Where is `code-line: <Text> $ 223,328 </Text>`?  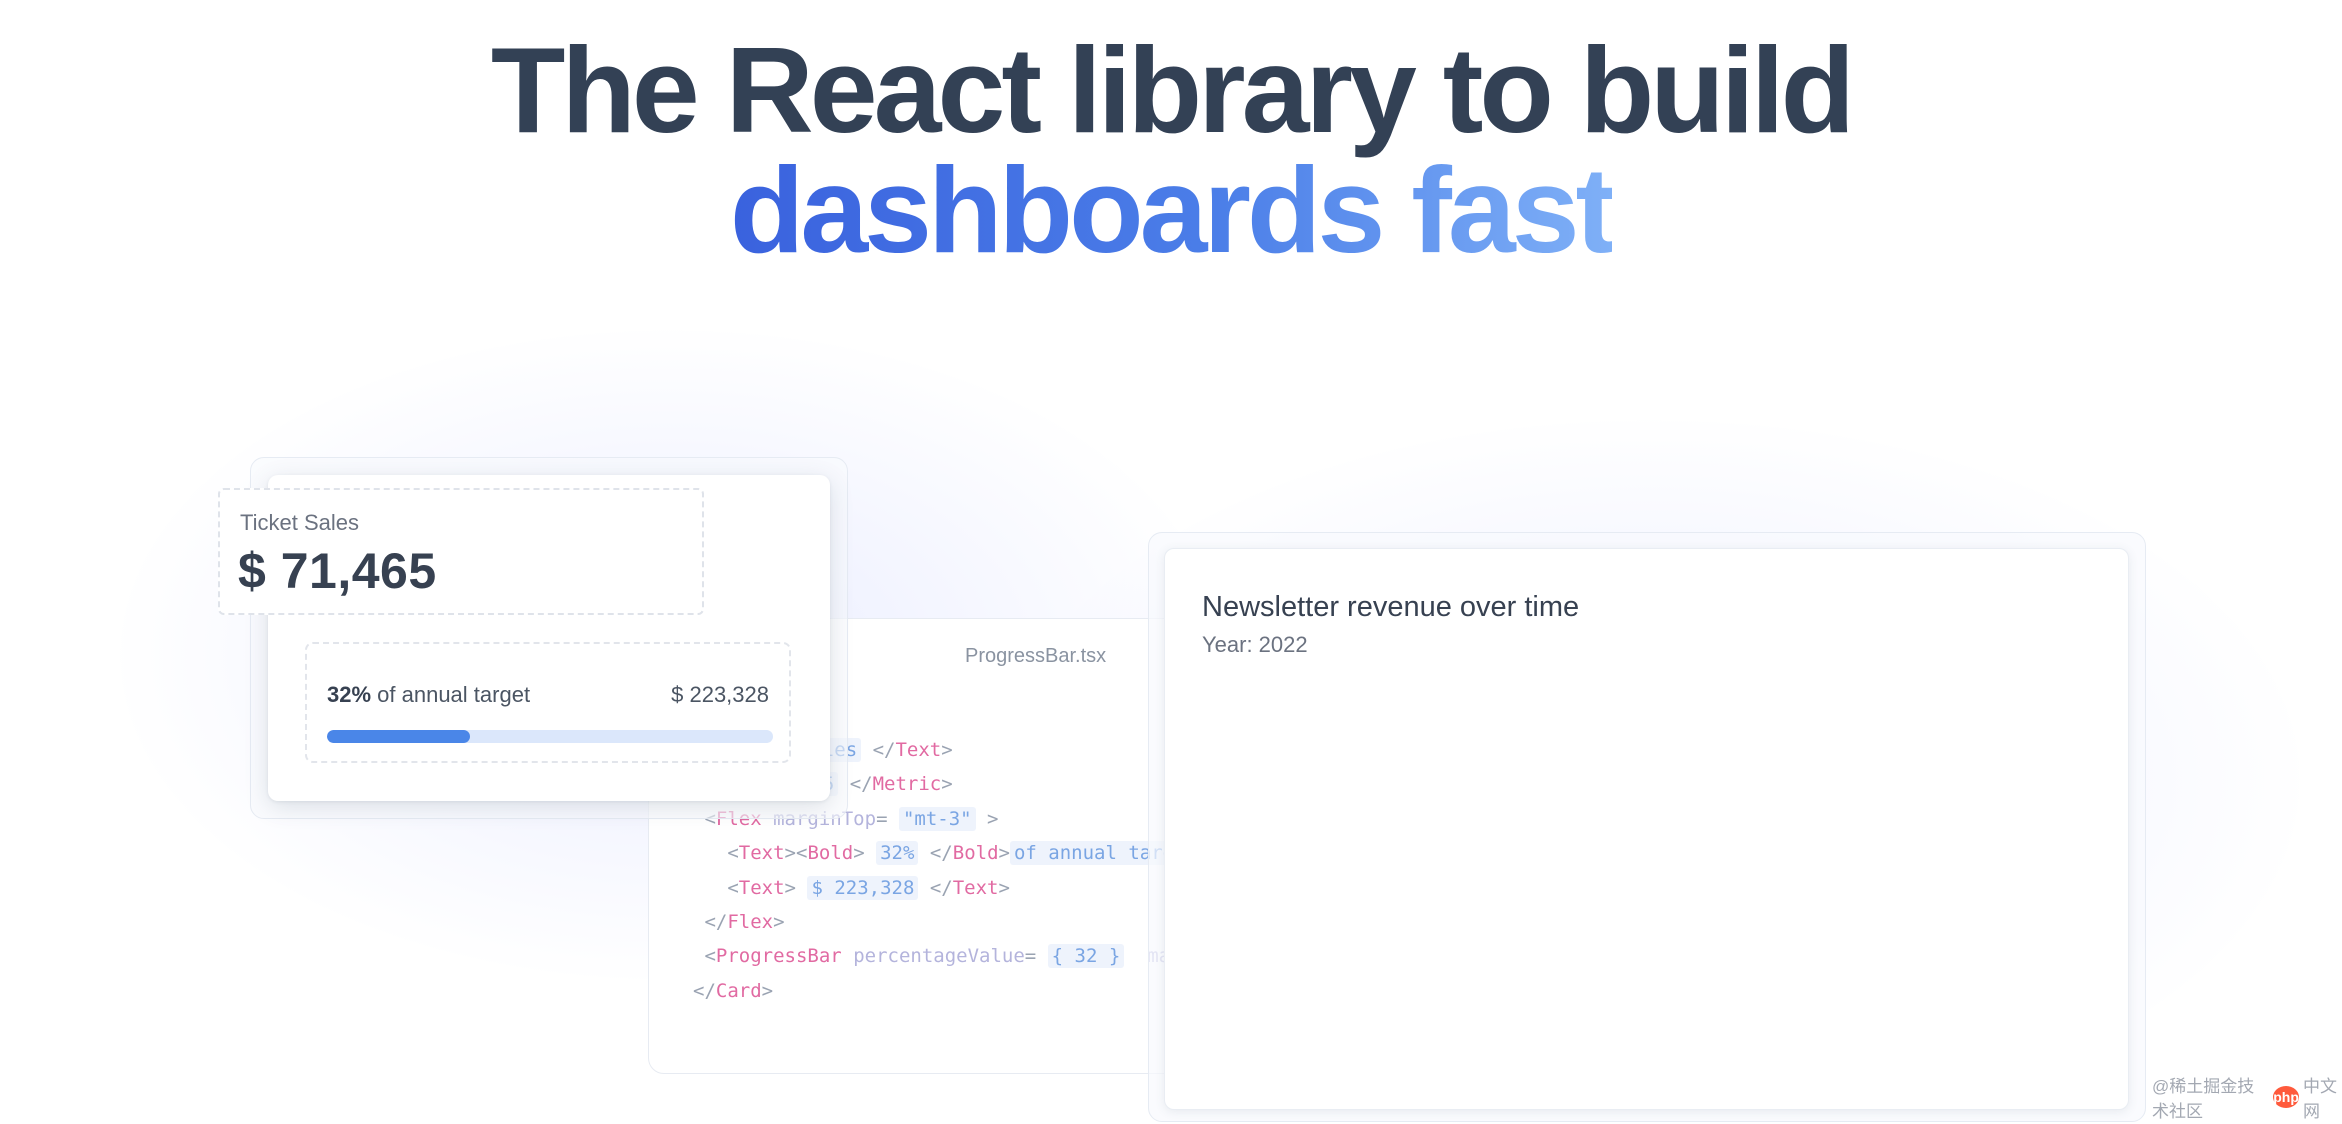
code-line: <Text> $ 223,328 </Text> is located at coordinates (935, 888).